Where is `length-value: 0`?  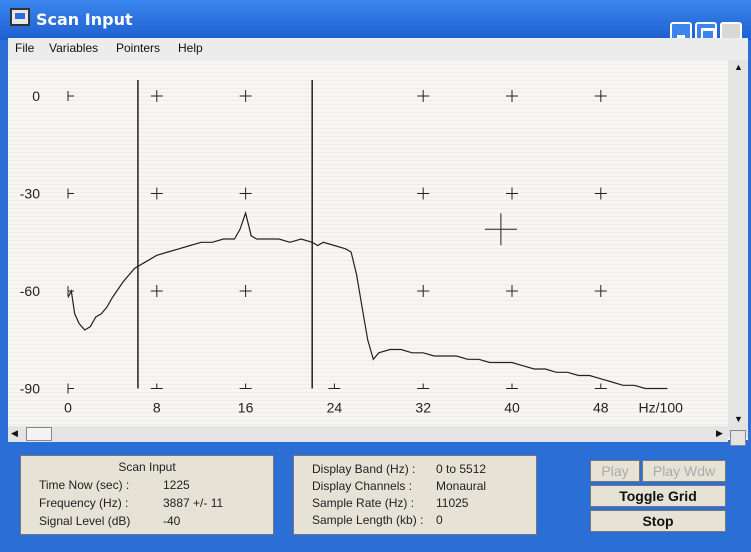
length-value: 0 is located at coordinates (439, 520).